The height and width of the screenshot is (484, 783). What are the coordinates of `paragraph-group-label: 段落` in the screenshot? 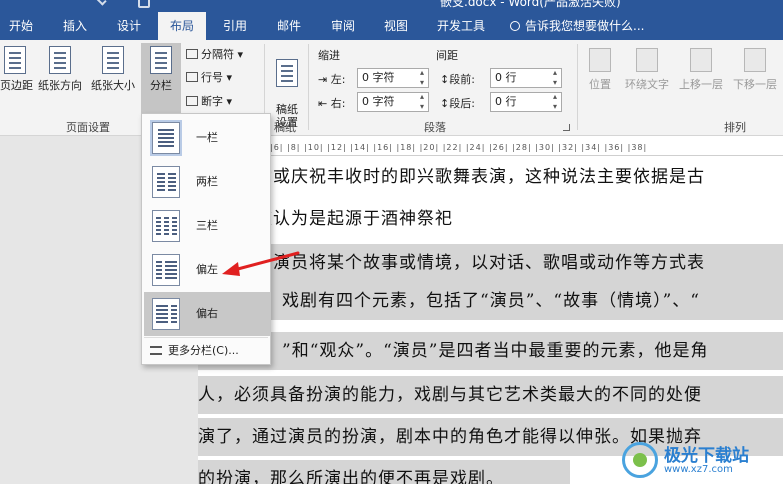 It's located at (435, 127).